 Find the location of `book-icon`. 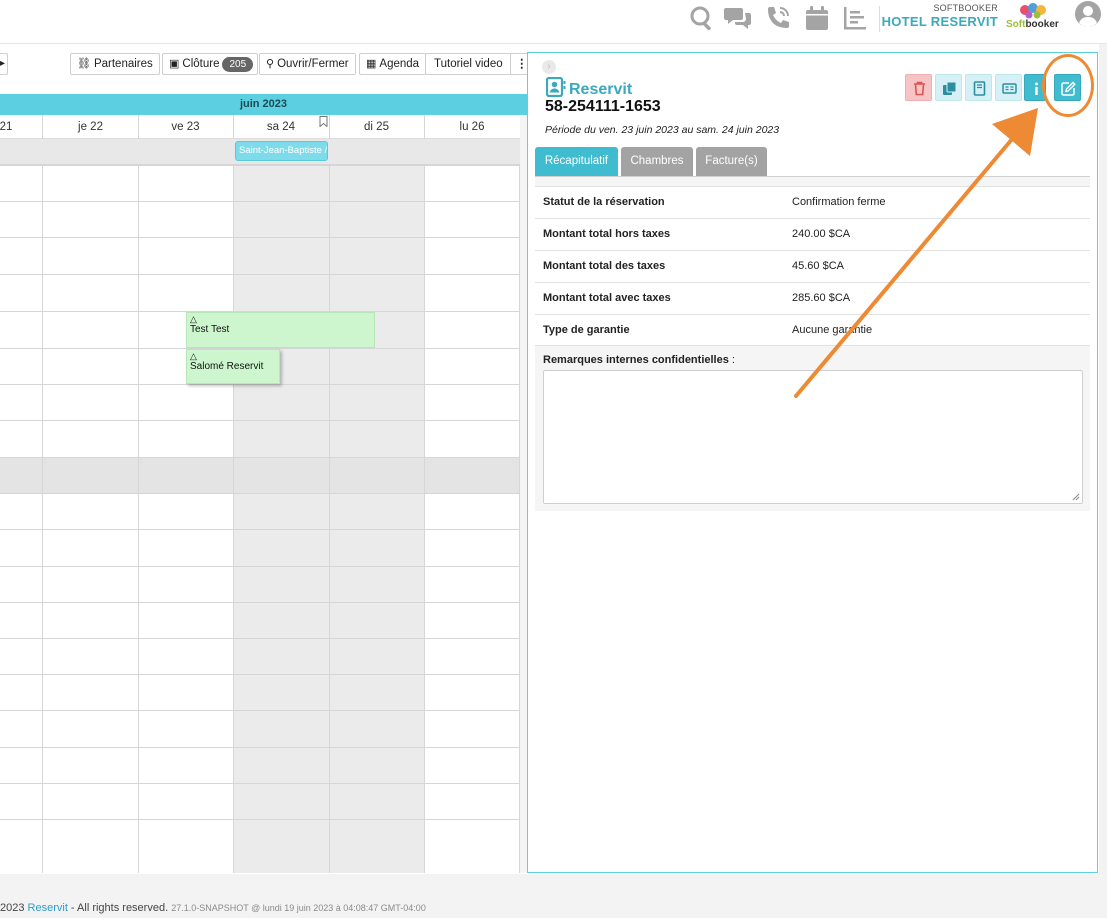

book-icon is located at coordinates (979, 88).